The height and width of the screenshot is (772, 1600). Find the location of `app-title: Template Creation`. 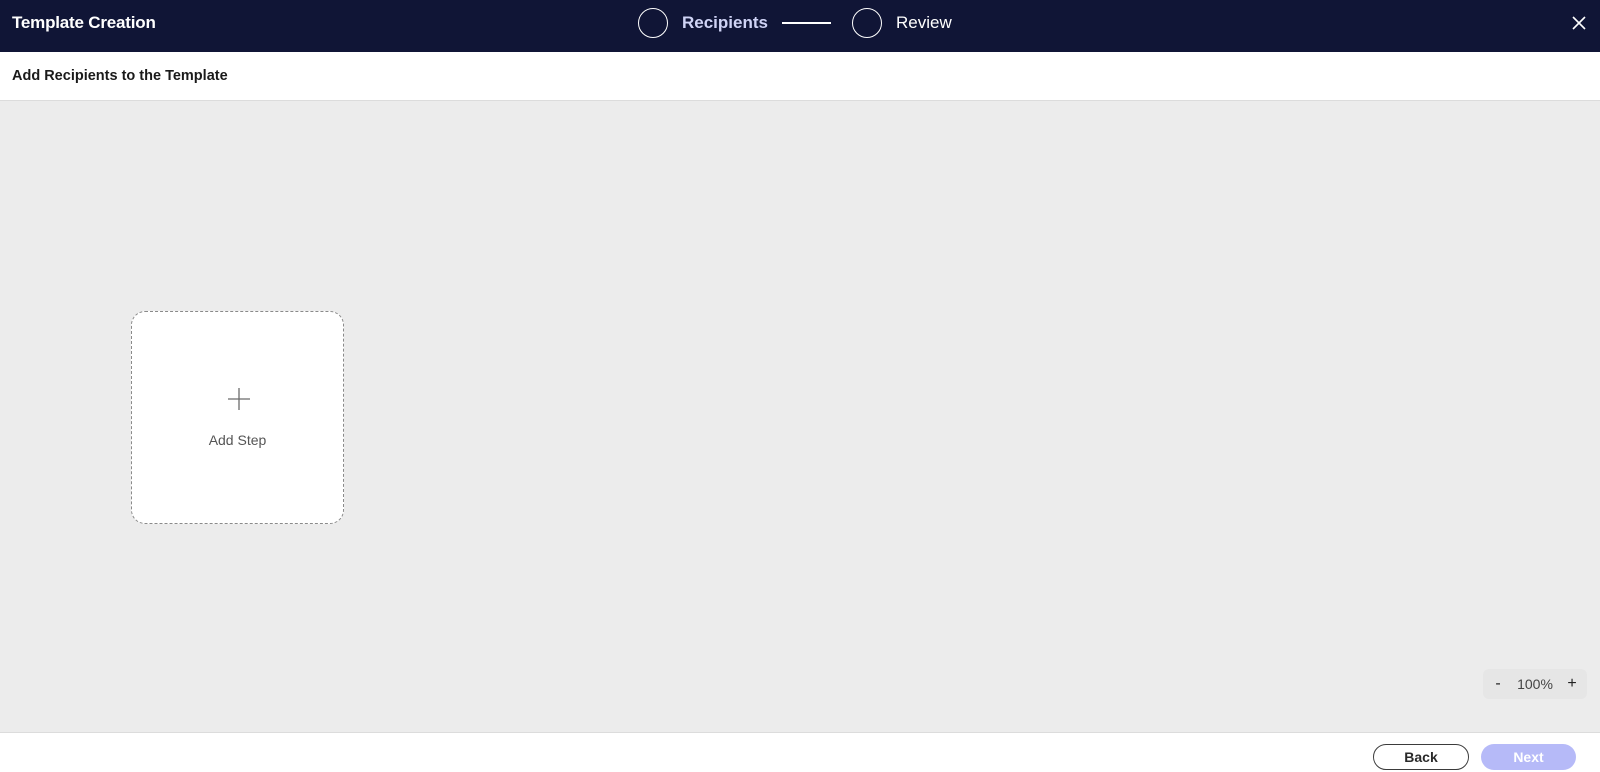

app-title: Template Creation is located at coordinates (84, 22).